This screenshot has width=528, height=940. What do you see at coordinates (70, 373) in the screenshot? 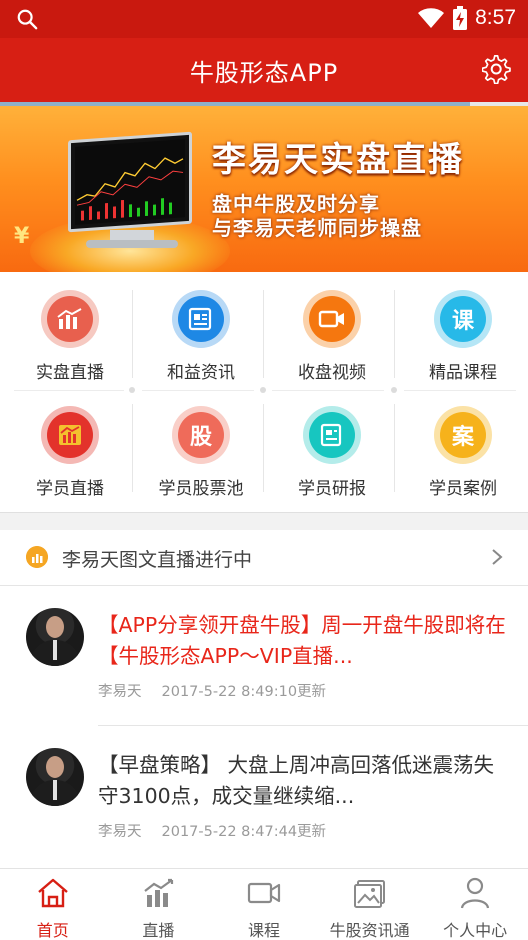
I see `menu-label: 实盘直播` at bounding box center [70, 373].